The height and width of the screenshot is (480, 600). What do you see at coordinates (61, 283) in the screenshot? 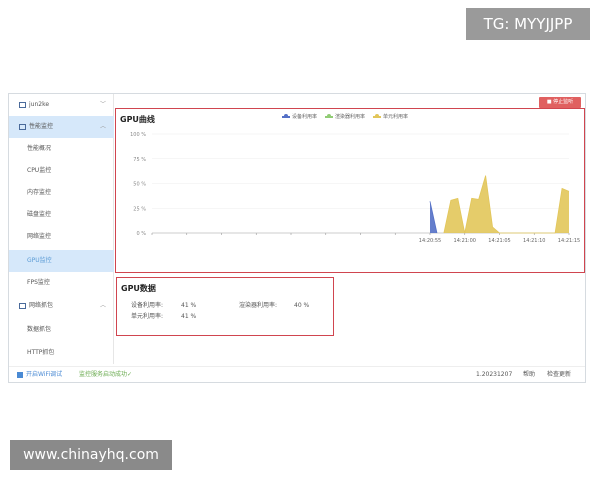
I see `sidebar-item-fps: FPS监控` at bounding box center [61, 283].